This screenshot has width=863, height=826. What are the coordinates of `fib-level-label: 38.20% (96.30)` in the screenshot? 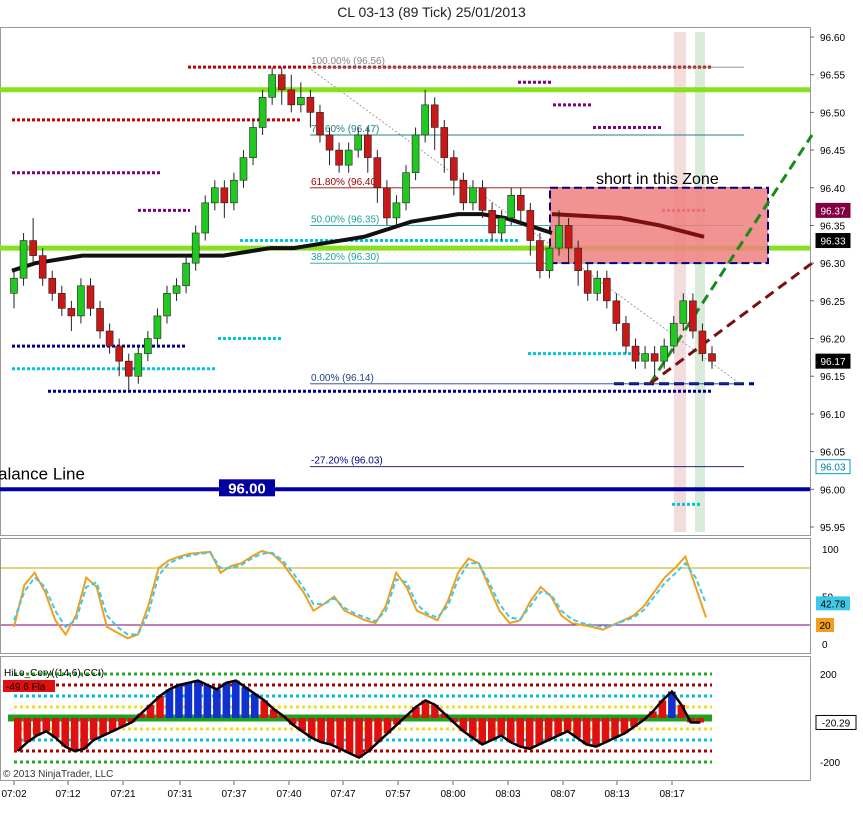 It's located at (345, 257).